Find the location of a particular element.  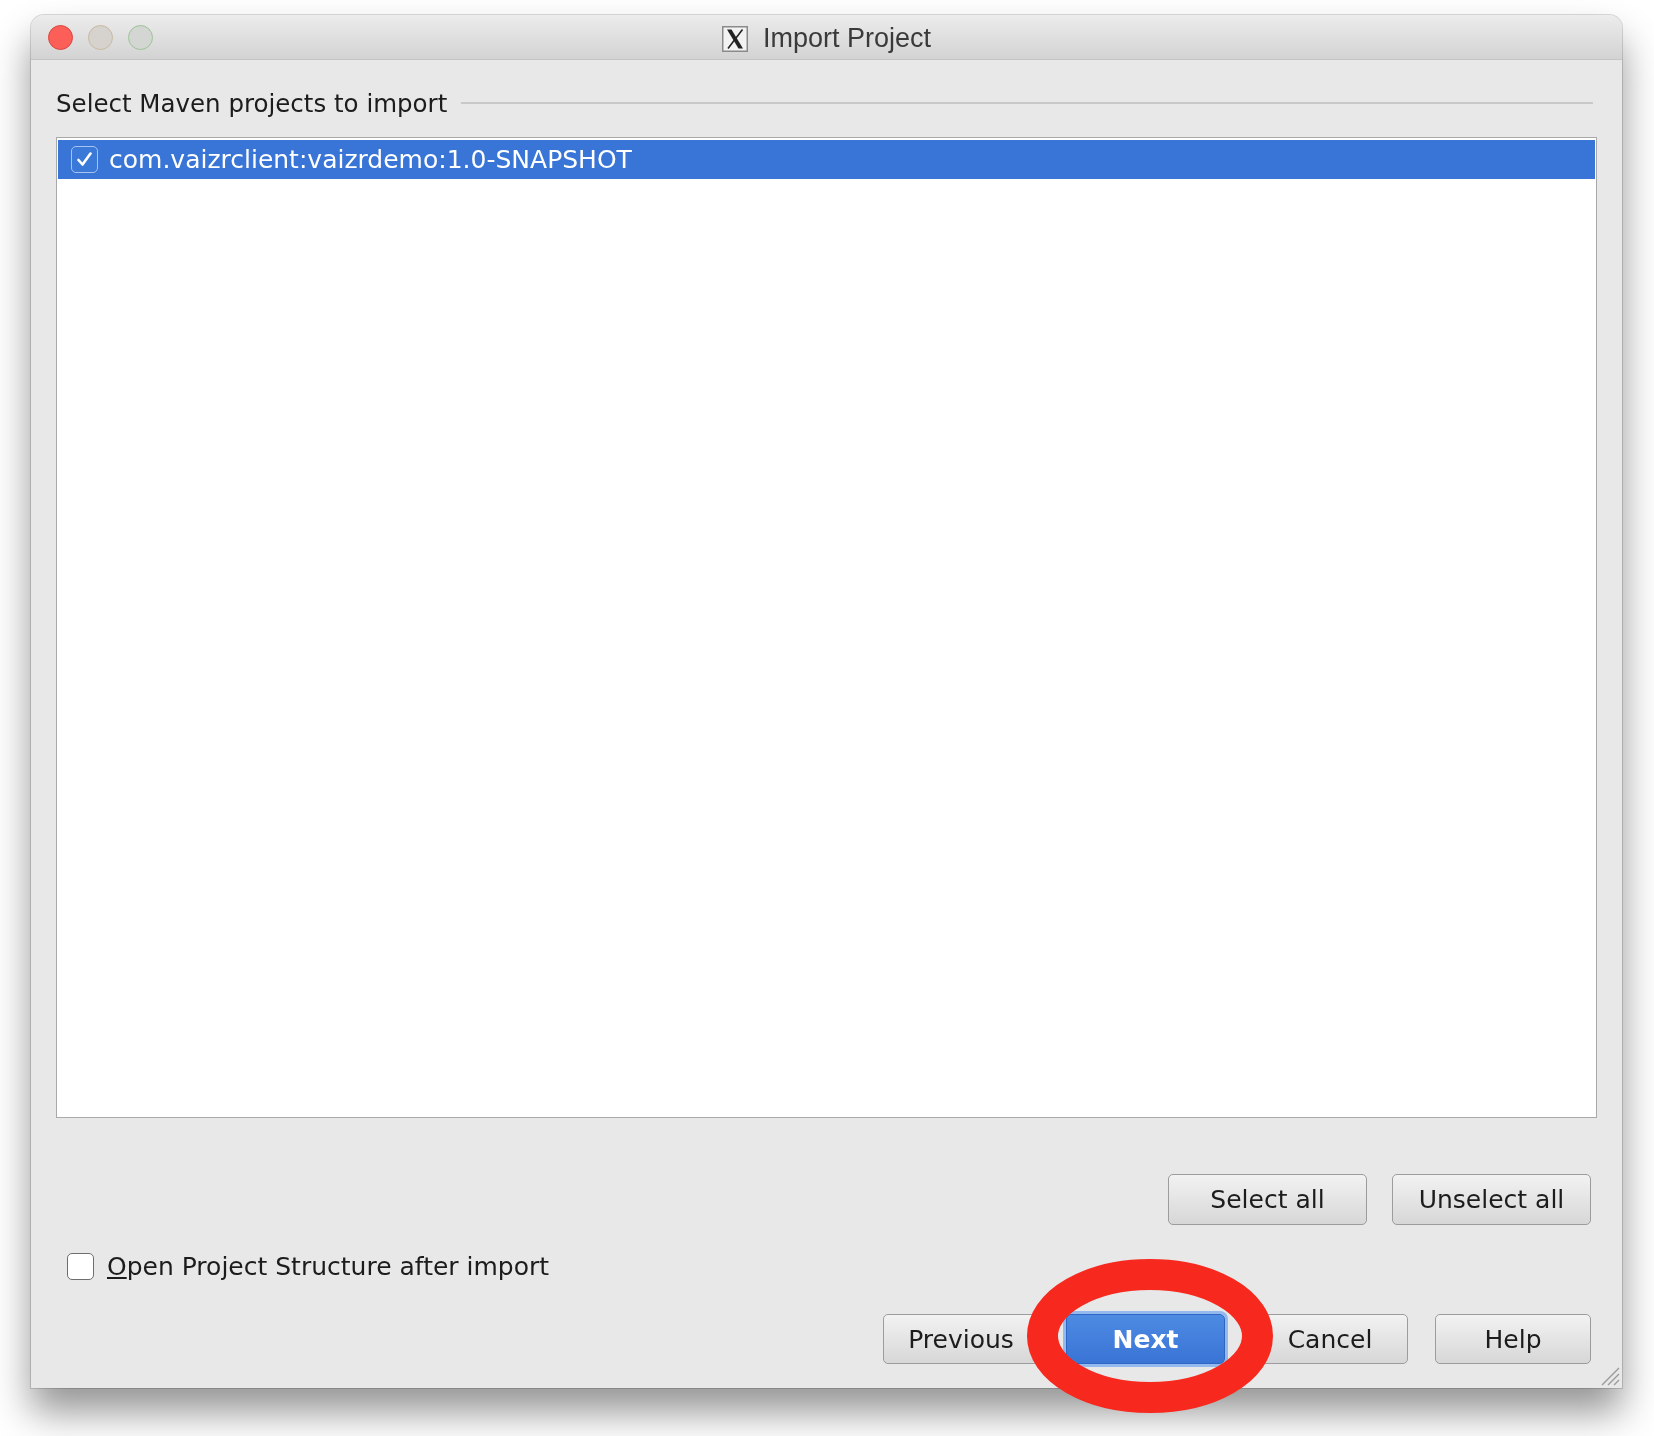

window-close-button is located at coordinates (60, 37).